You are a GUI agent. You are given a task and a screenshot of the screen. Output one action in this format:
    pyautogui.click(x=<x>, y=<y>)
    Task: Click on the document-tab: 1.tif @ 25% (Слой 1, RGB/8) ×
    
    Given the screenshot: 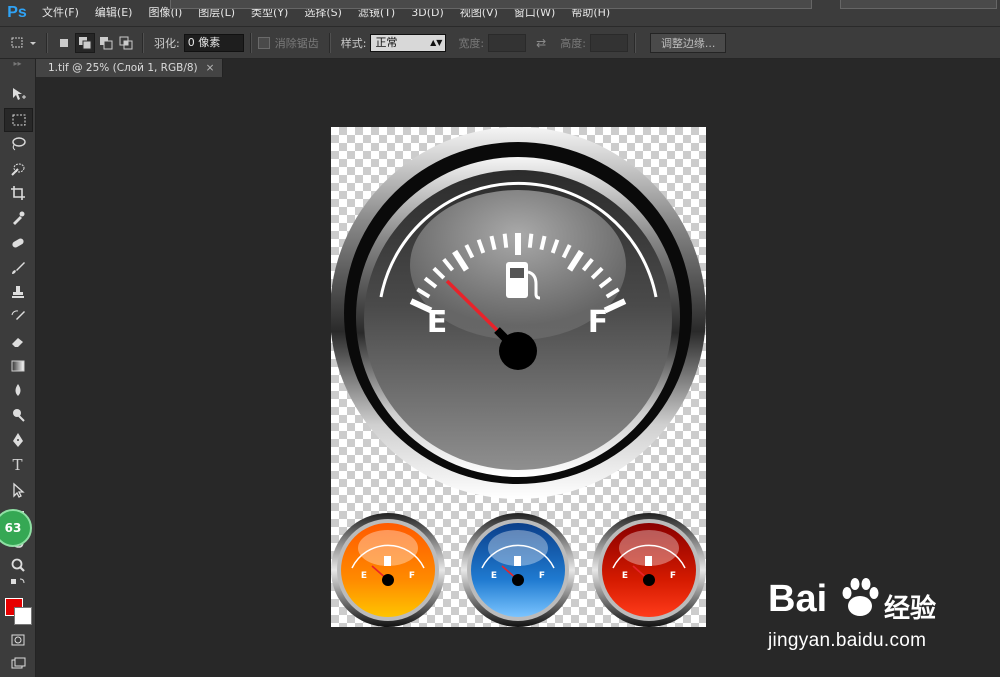 What is the action you would take?
    pyautogui.click(x=130, y=68)
    